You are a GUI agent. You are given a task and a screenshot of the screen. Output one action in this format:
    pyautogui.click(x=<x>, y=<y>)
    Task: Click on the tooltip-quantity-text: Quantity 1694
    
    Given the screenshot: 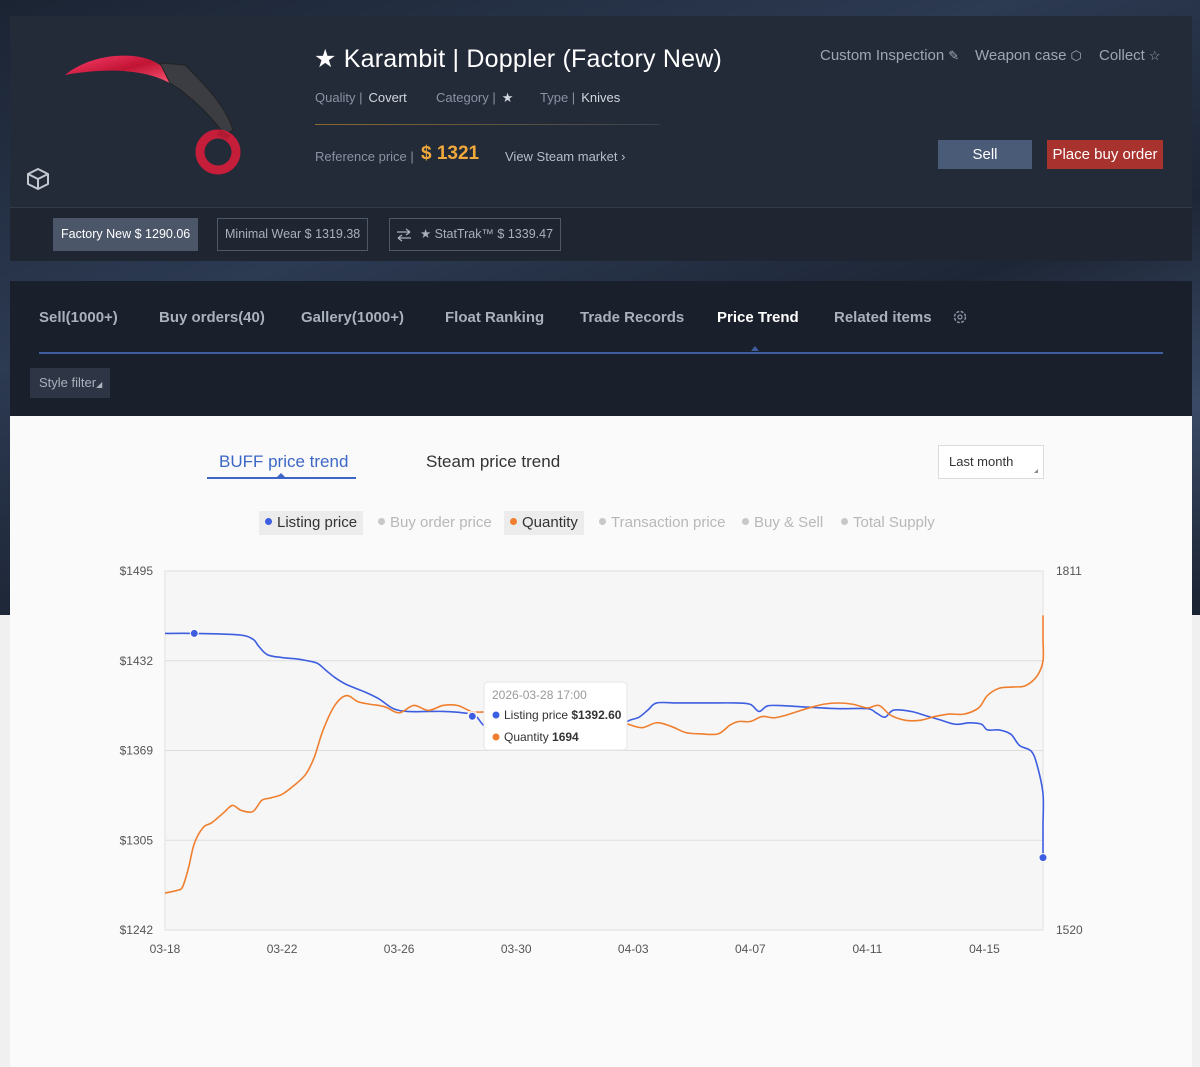 What is the action you would take?
    pyautogui.click(x=541, y=737)
    